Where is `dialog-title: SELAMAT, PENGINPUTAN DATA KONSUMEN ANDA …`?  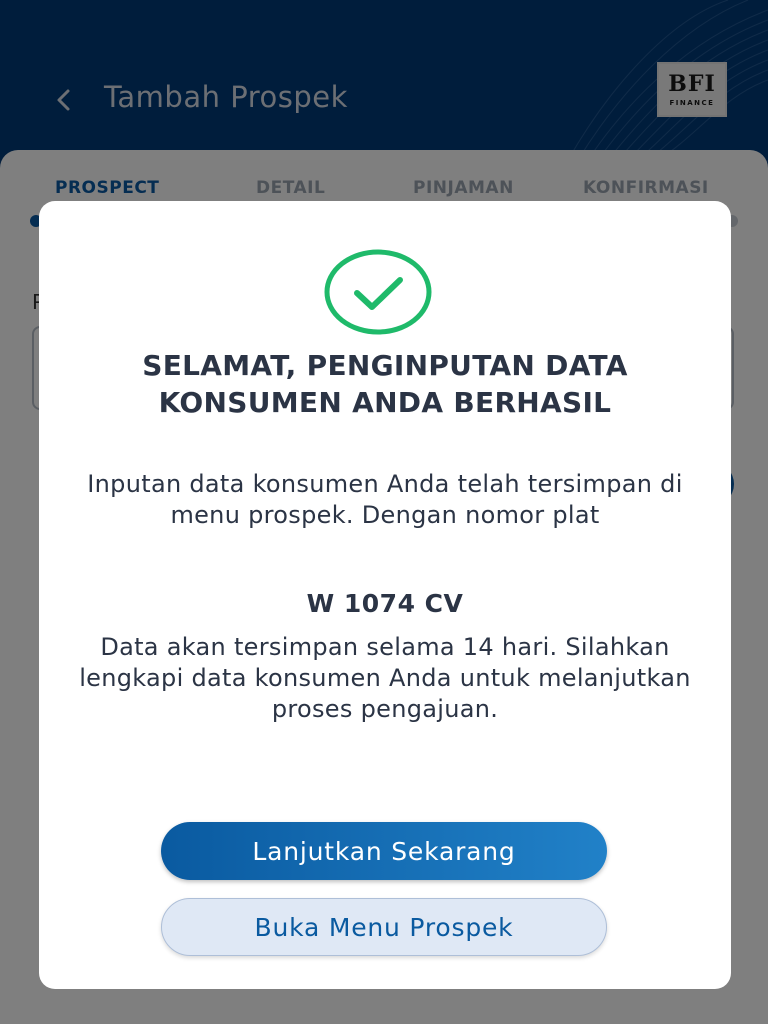 dialog-title: SELAMAT, PENGINPUTAN DATA KONSUMEN ANDA … is located at coordinates (385, 384).